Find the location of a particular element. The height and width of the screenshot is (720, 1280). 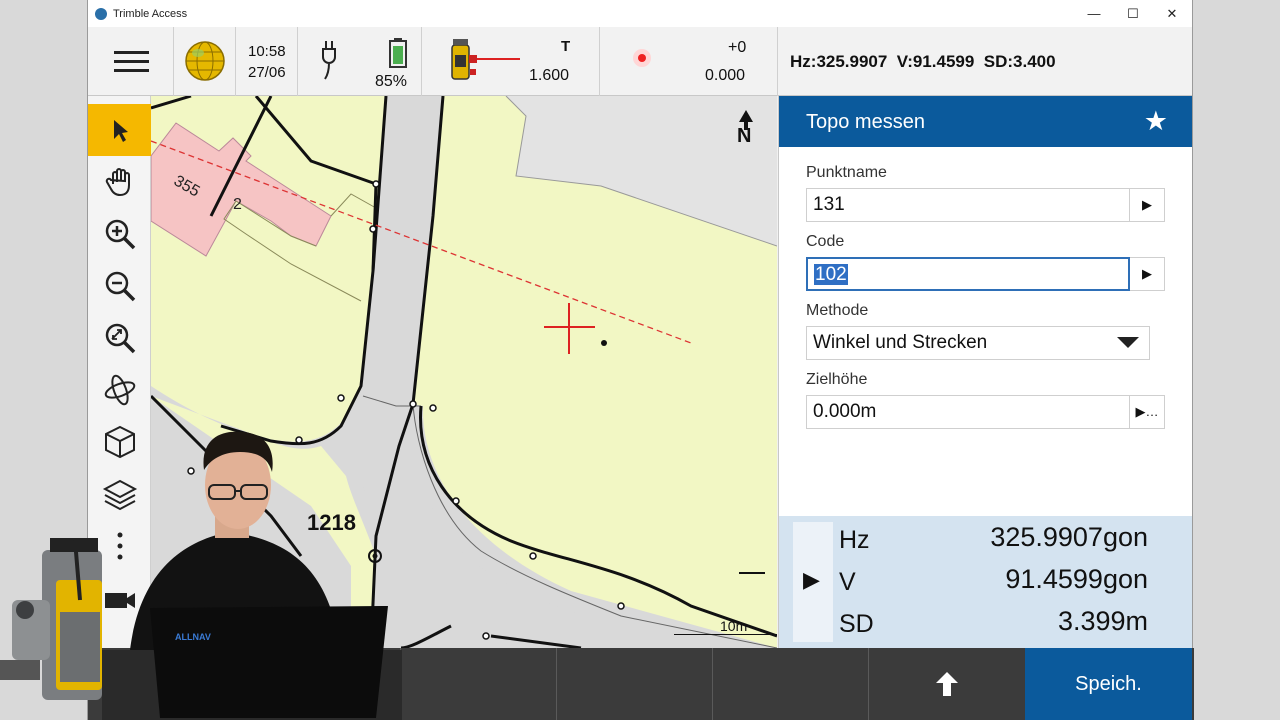

north-label: N is located at coordinates (744, 136).